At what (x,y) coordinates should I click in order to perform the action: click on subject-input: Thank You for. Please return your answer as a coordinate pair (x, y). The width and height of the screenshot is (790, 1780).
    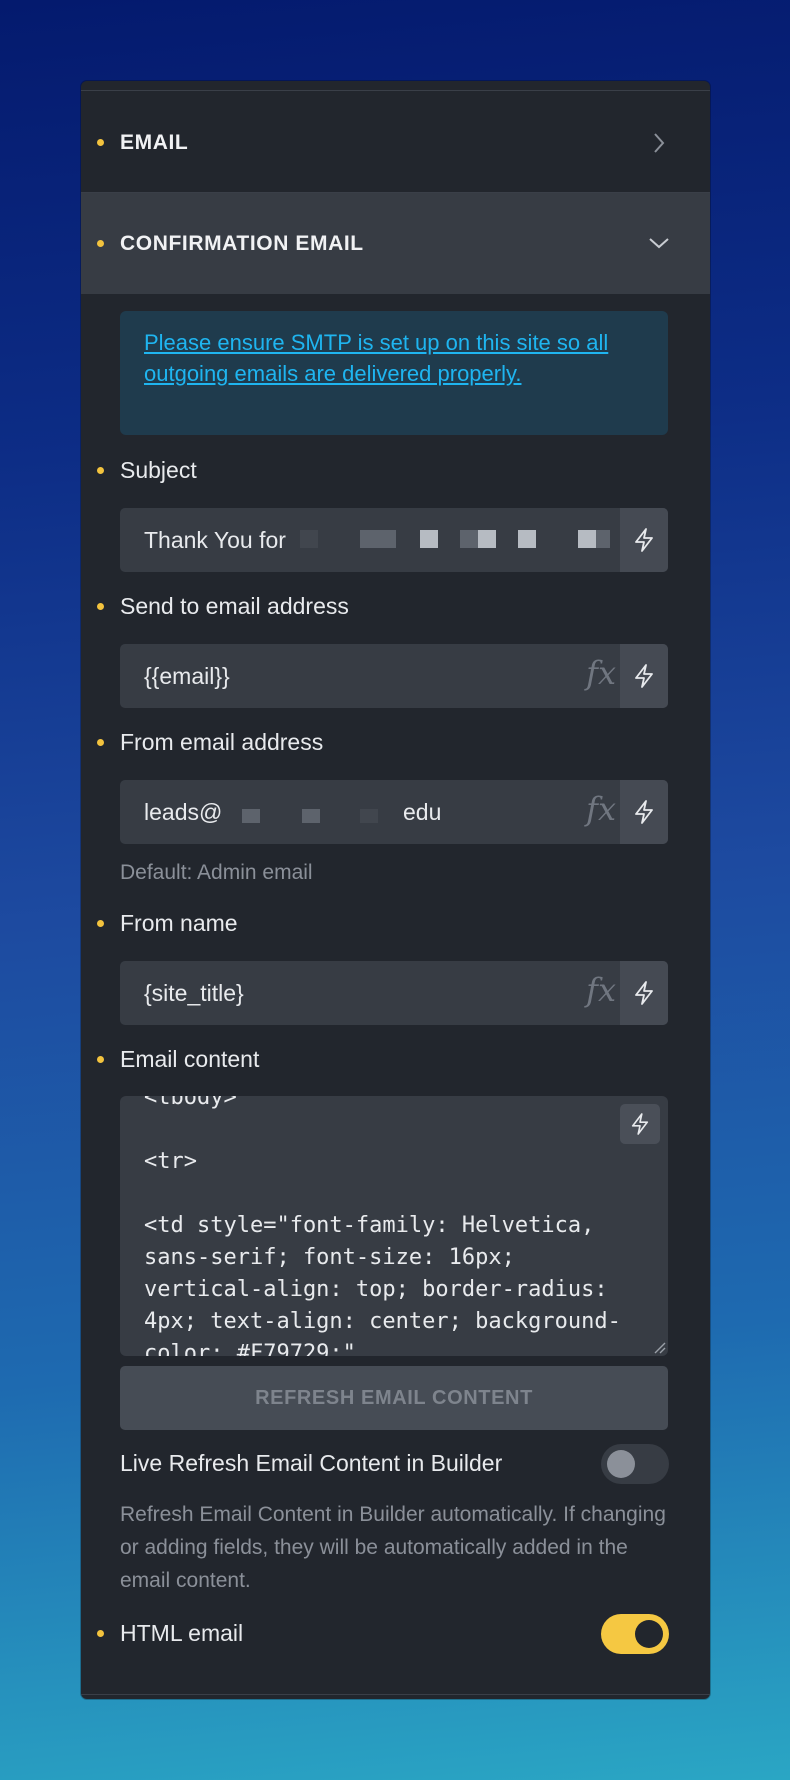
    Looking at the image, I should click on (394, 540).